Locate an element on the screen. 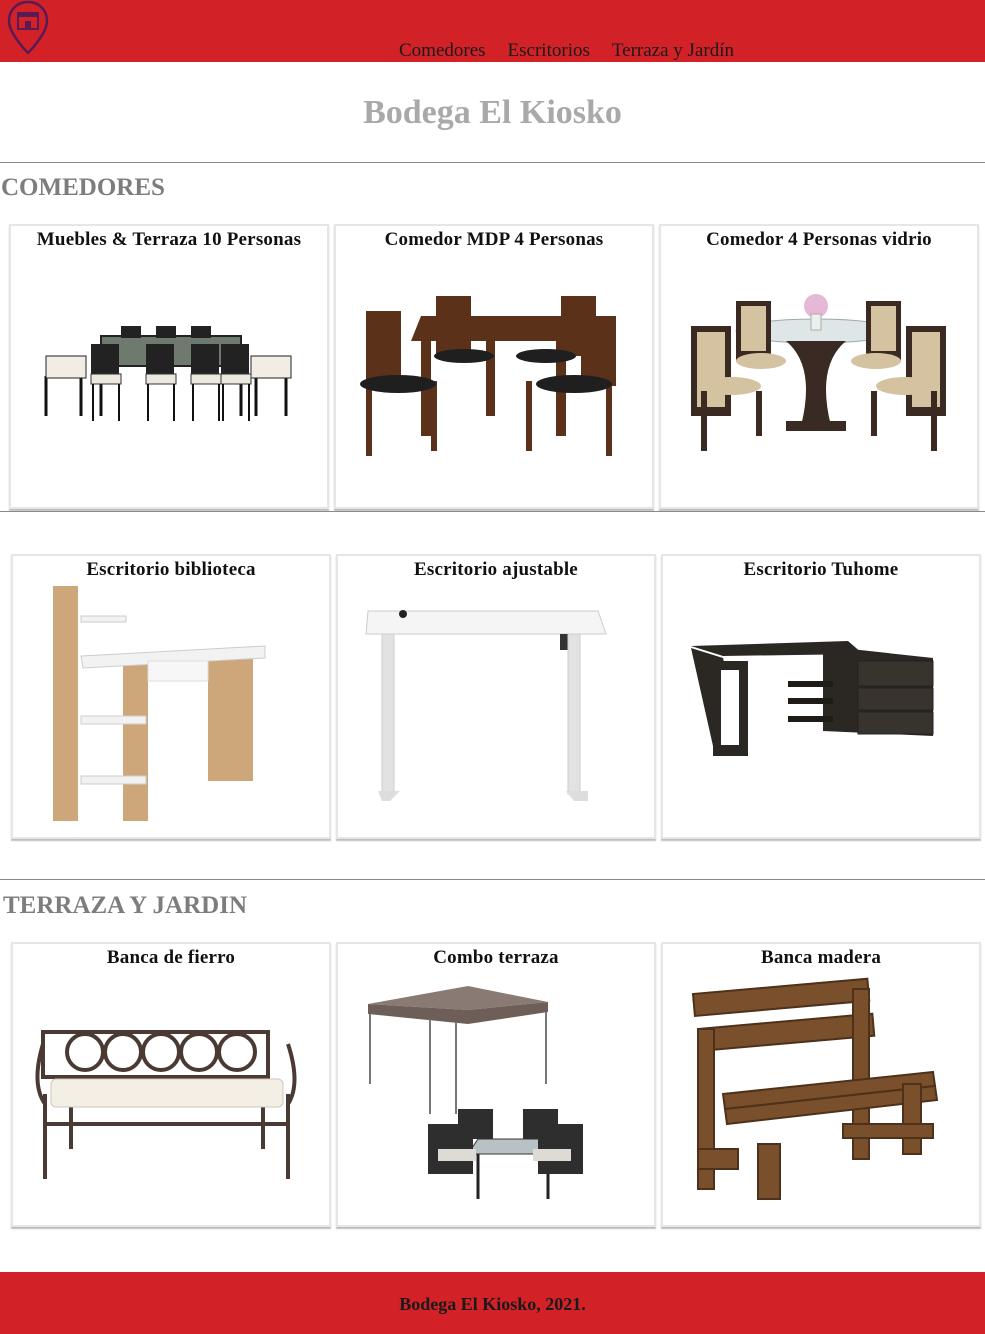 The height and width of the screenshot is (1334, 985). product-card: Banca de fierro is located at coordinates (171, 1084).